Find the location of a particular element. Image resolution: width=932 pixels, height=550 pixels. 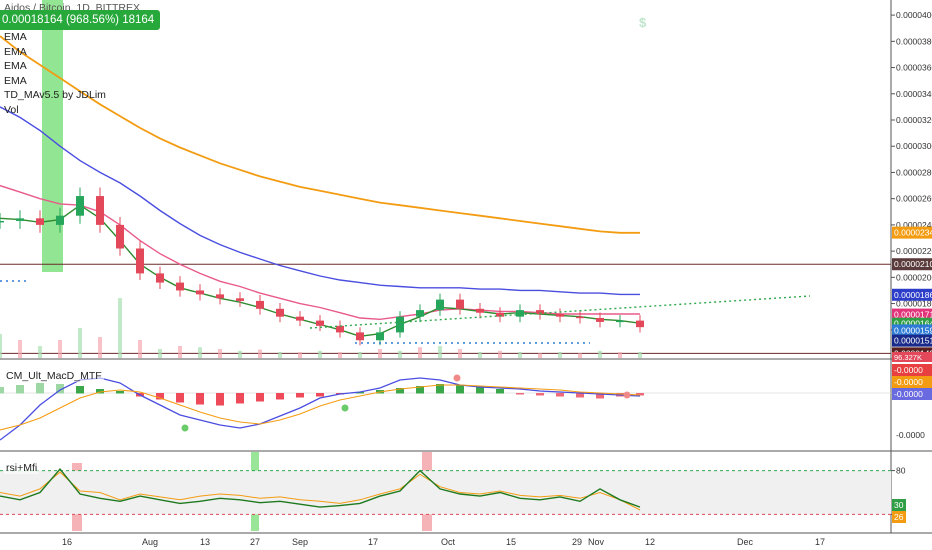

indicator-ema-3: EMA is located at coordinates (55, 66).